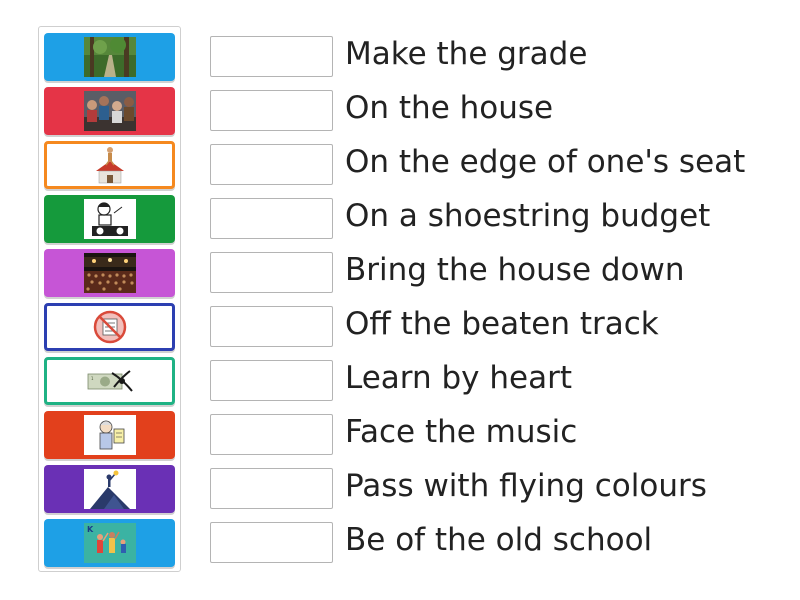 This screenshot has width=800, height=600. I want to click on phrase-label: Bring the house down, so click(515, 270).